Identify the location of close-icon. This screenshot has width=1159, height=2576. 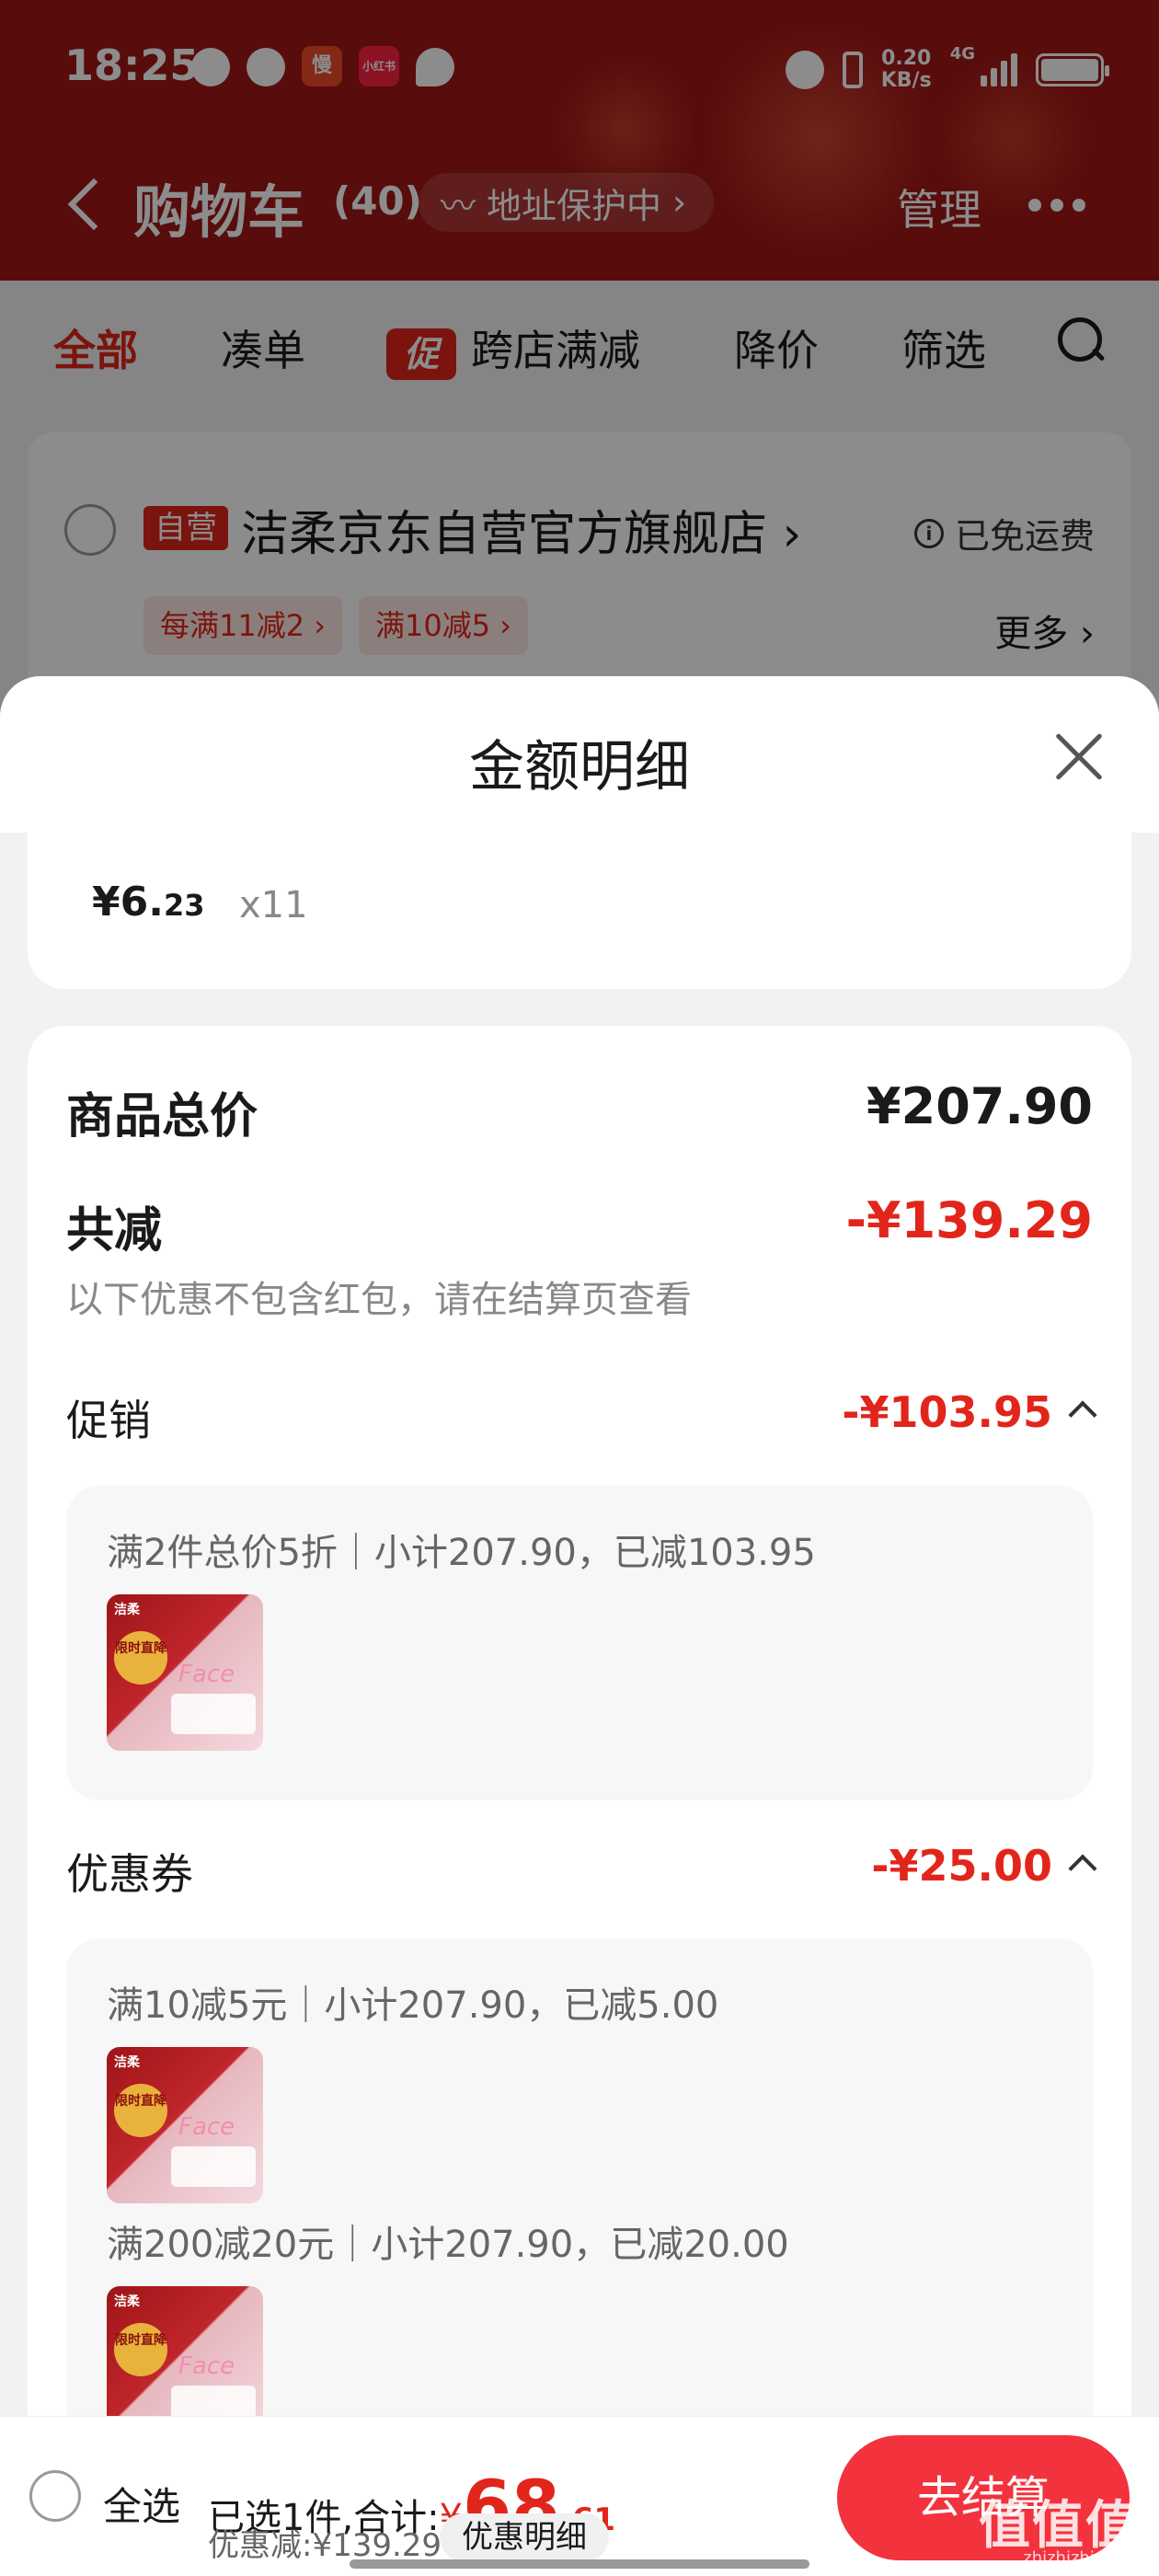
(1079, 757).